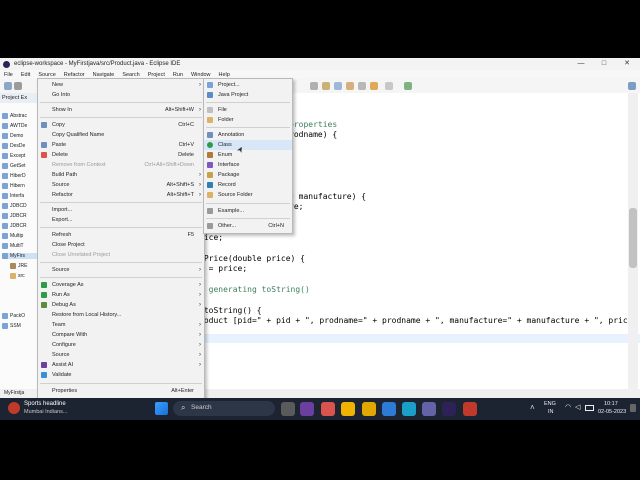  What do you see at coordinates (130, 75) in the screenshot?
I see `menu-search: Search` at bounding box center [130, 75].